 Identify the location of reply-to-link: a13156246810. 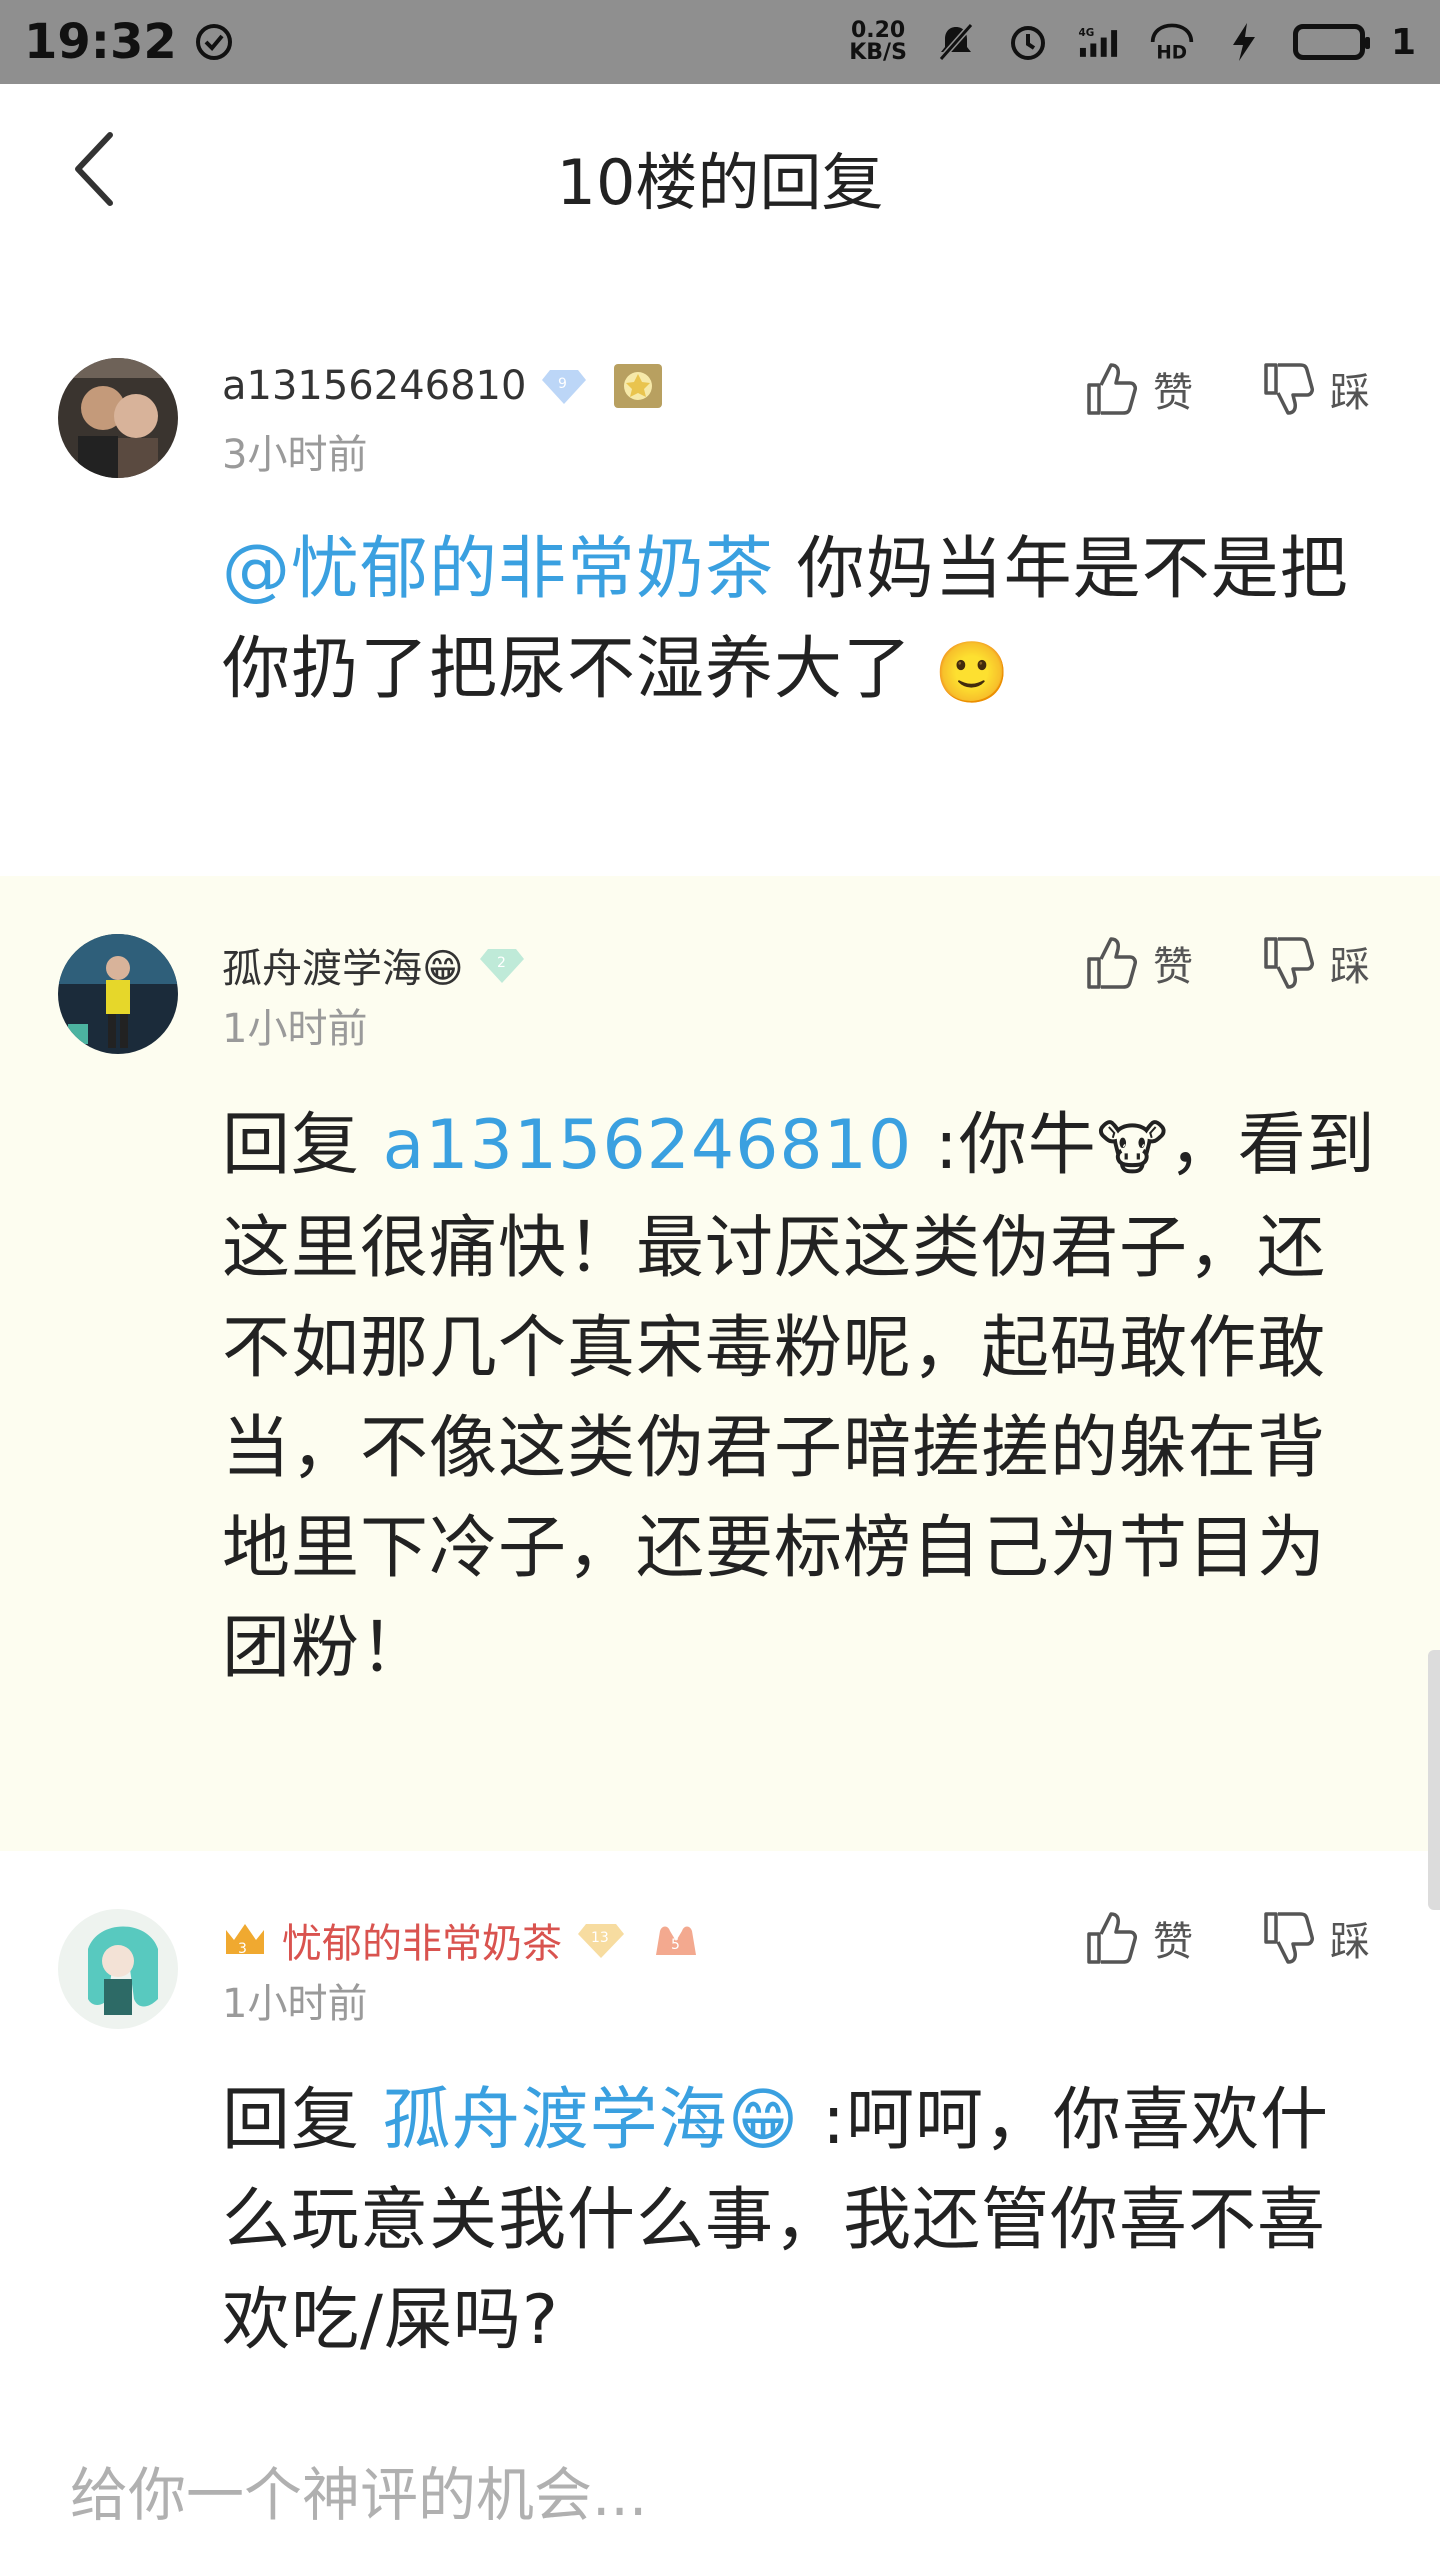
(648, 1145).